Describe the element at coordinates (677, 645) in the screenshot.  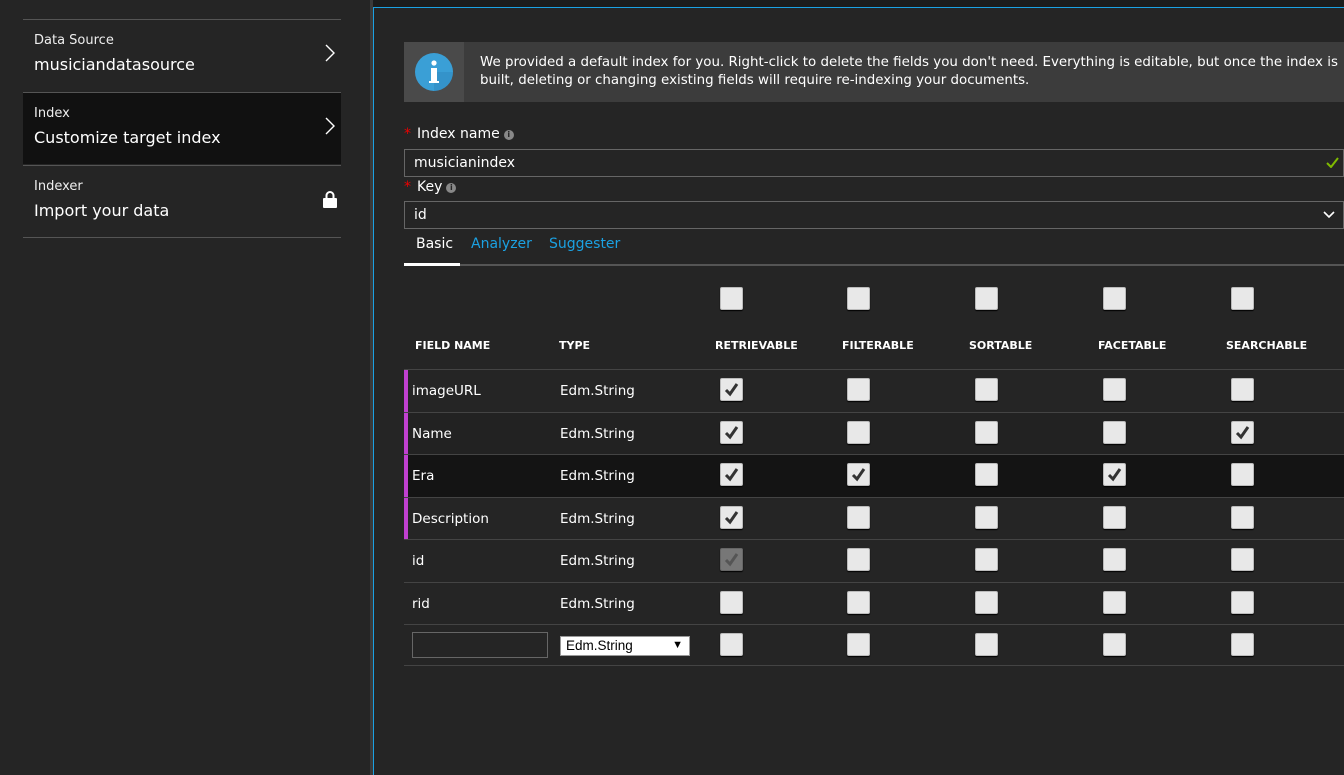
I see `dropdown-arrow-icon: ▼` at that location.